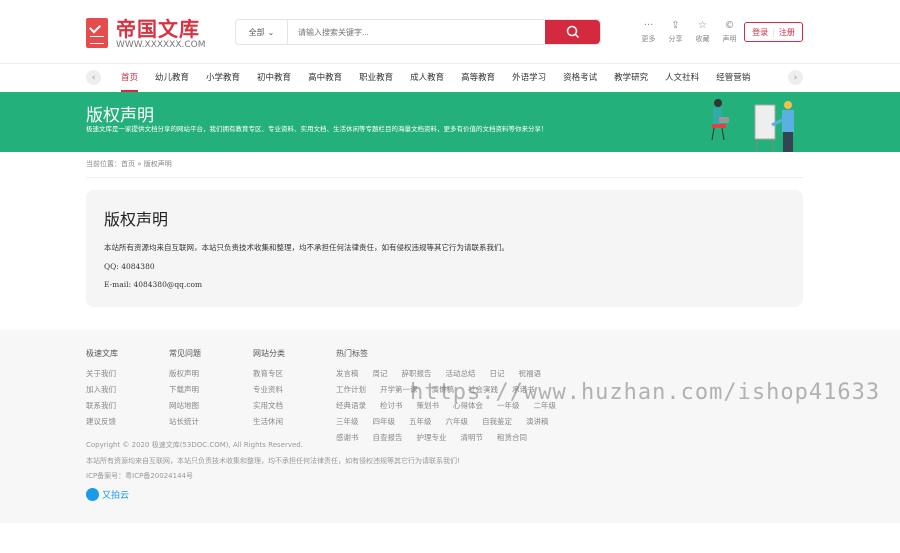 The image size is (900, 553). What do you see at coordinates (172, 78) in the screenshot?
I see `nav-item: 幼儿教育` at bounding box center [172, 78].